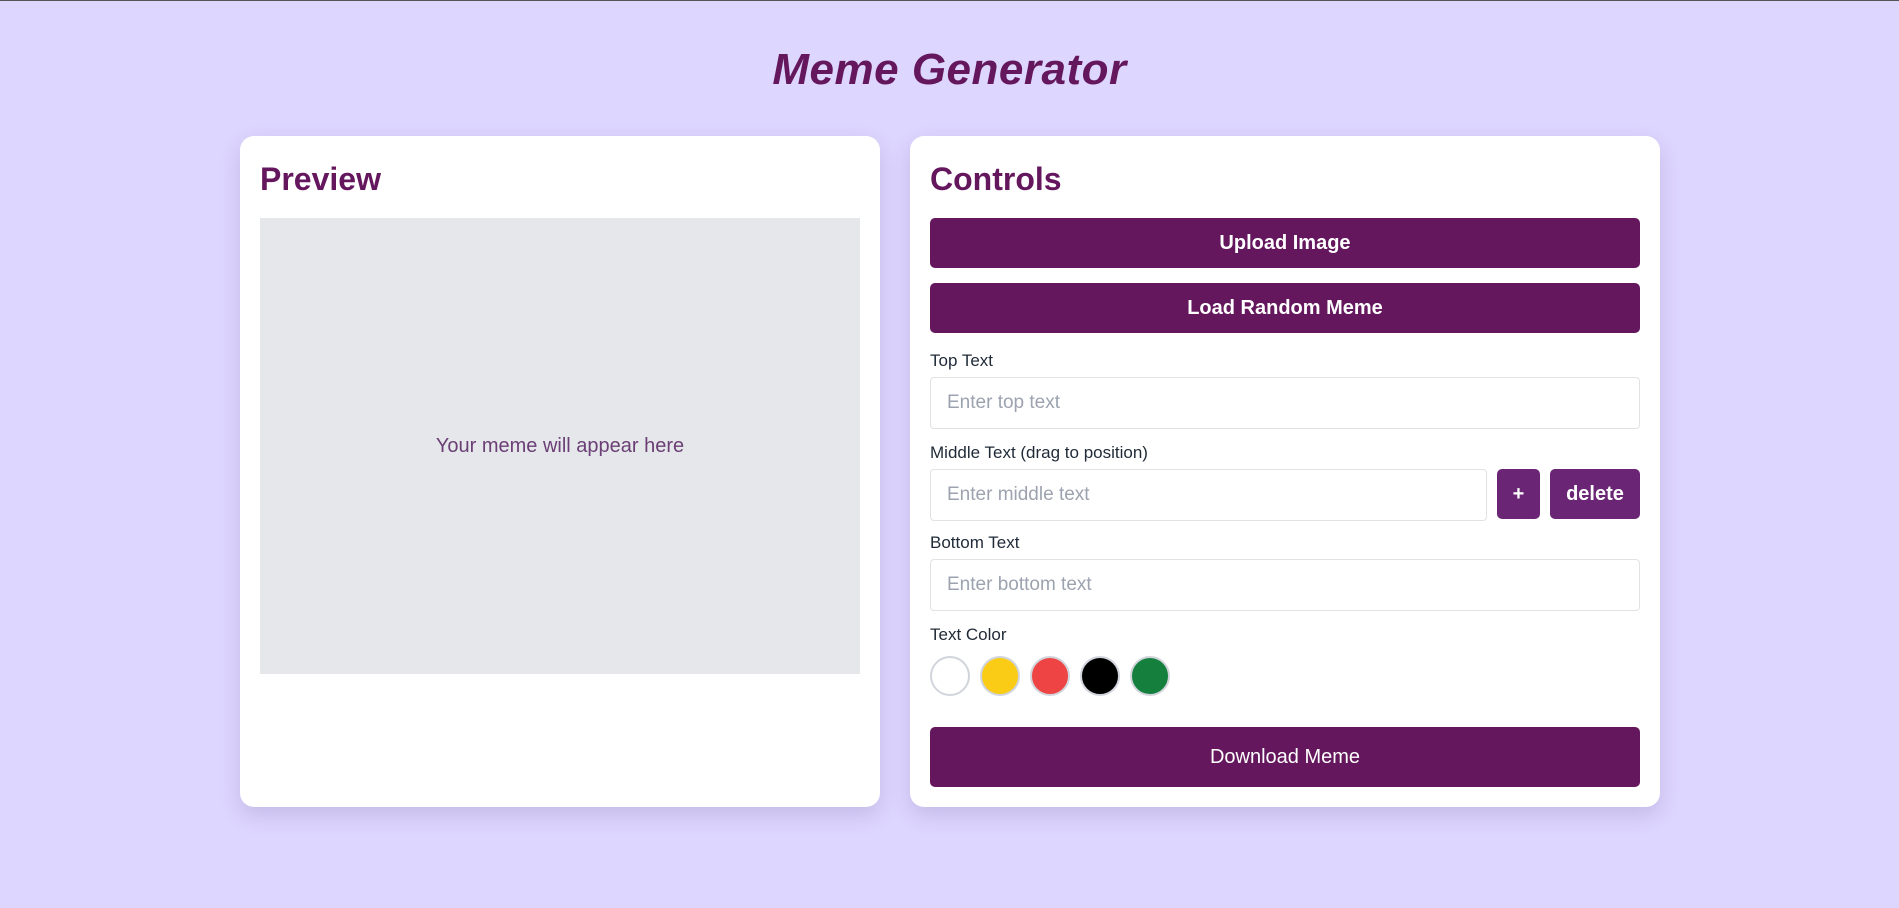 This screenshot has height=908, width=1899. I want to click on color-swatch-white, so click(950, 676).